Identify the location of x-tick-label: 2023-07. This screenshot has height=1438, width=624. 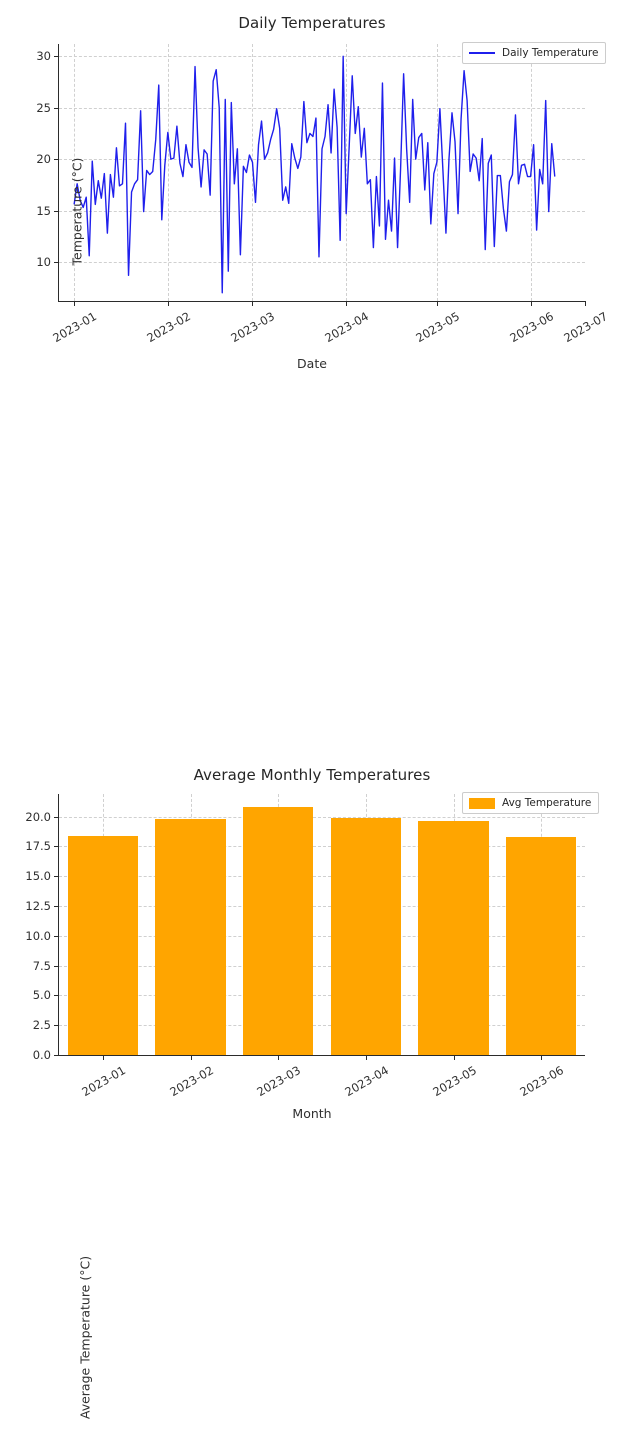
(585, 327).